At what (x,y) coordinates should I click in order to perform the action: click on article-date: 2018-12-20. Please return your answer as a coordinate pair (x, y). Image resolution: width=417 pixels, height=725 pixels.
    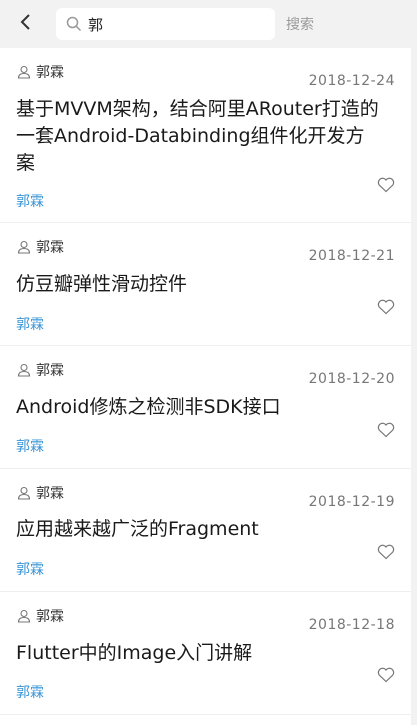
    Looking at the image, I should click on (351, 379).